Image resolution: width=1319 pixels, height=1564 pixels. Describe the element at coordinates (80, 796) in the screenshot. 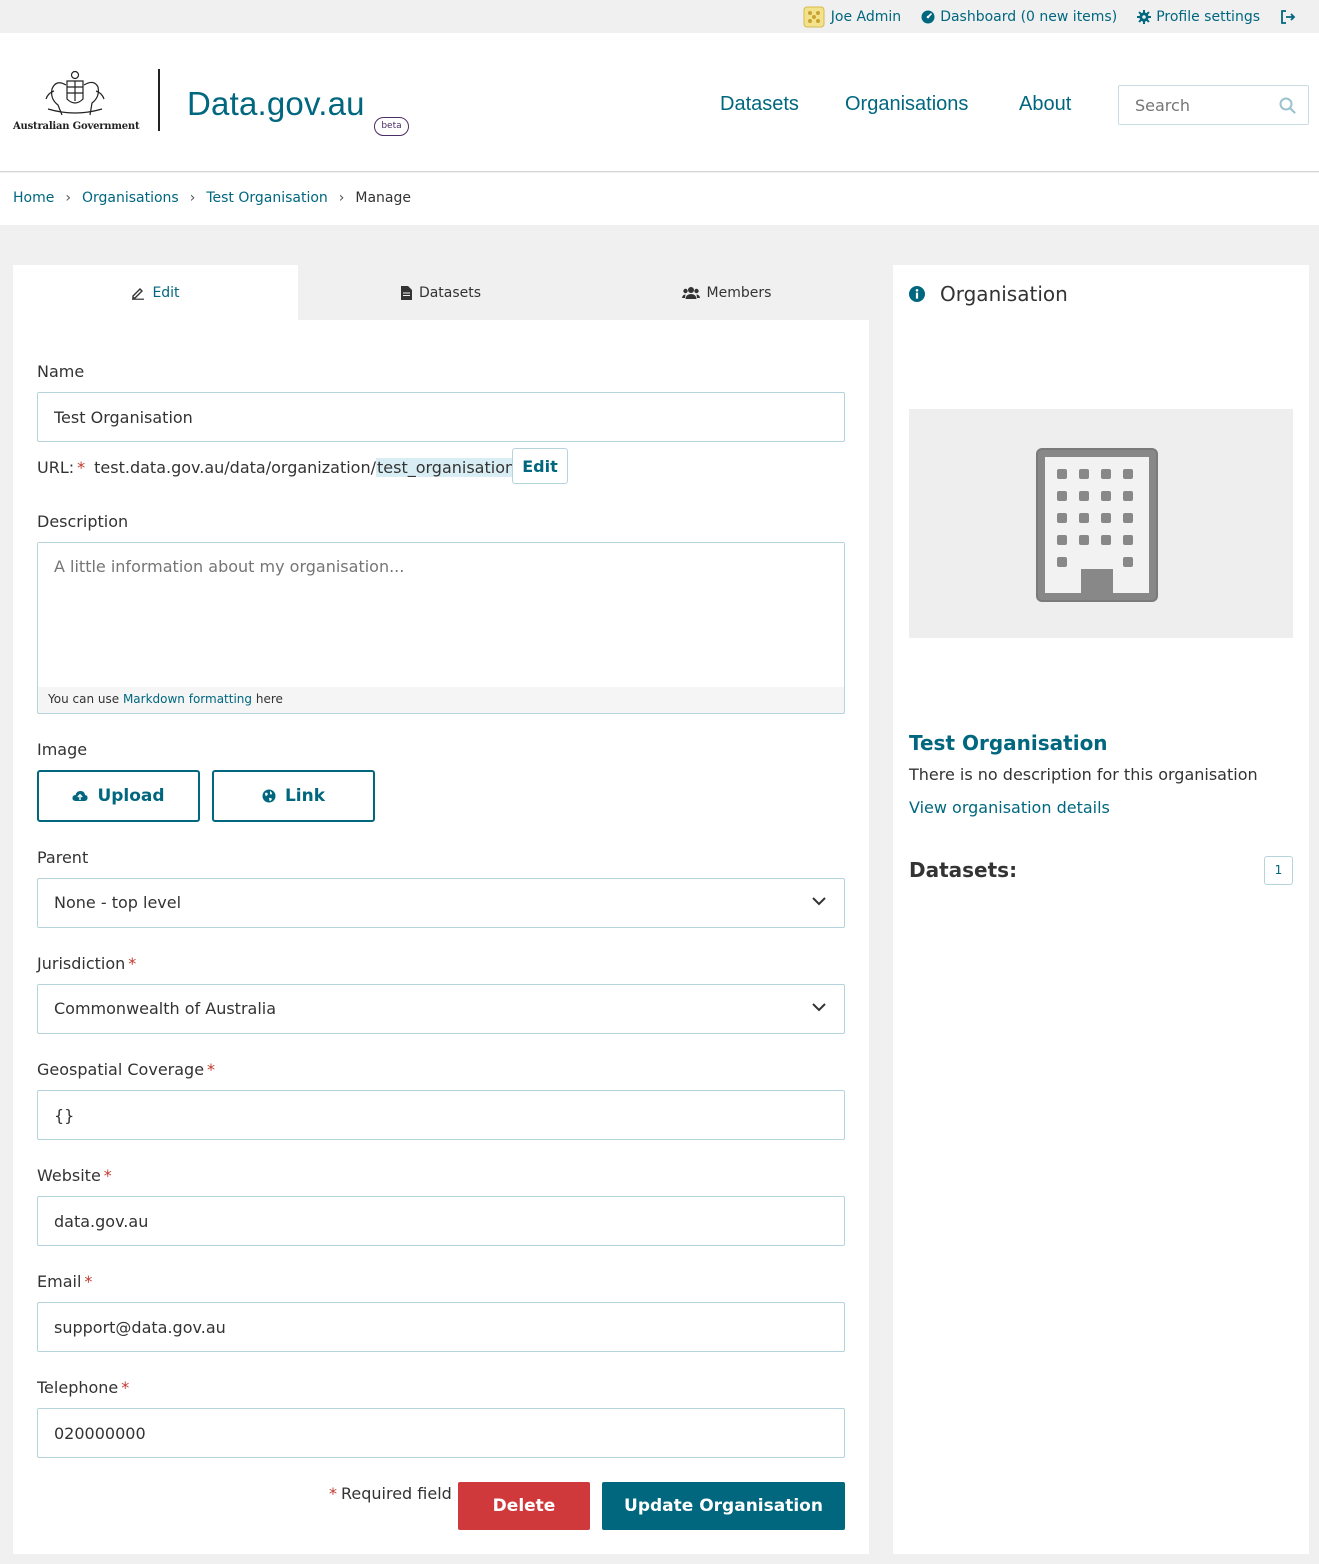

I see `cloud-upload-icon` at that location.